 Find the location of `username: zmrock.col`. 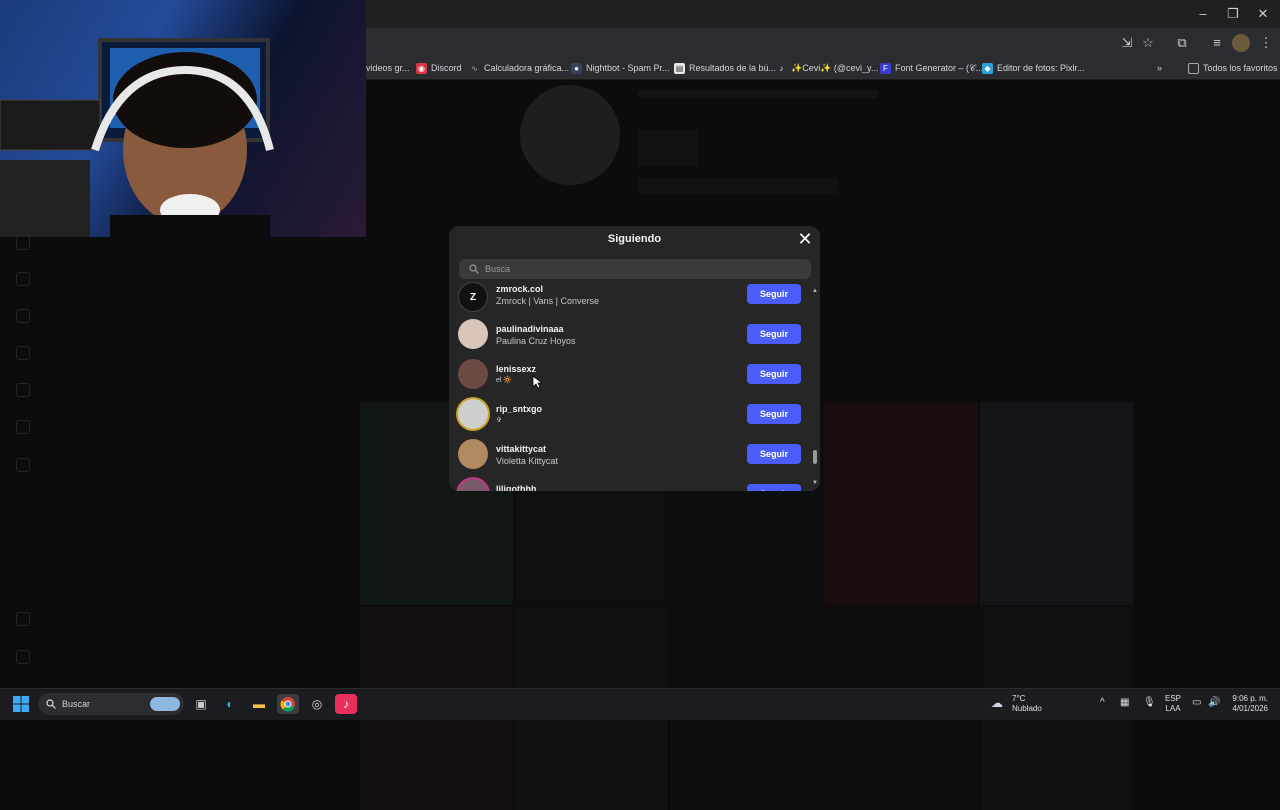

username: zmrock.col is located at coordinates (519, 289).